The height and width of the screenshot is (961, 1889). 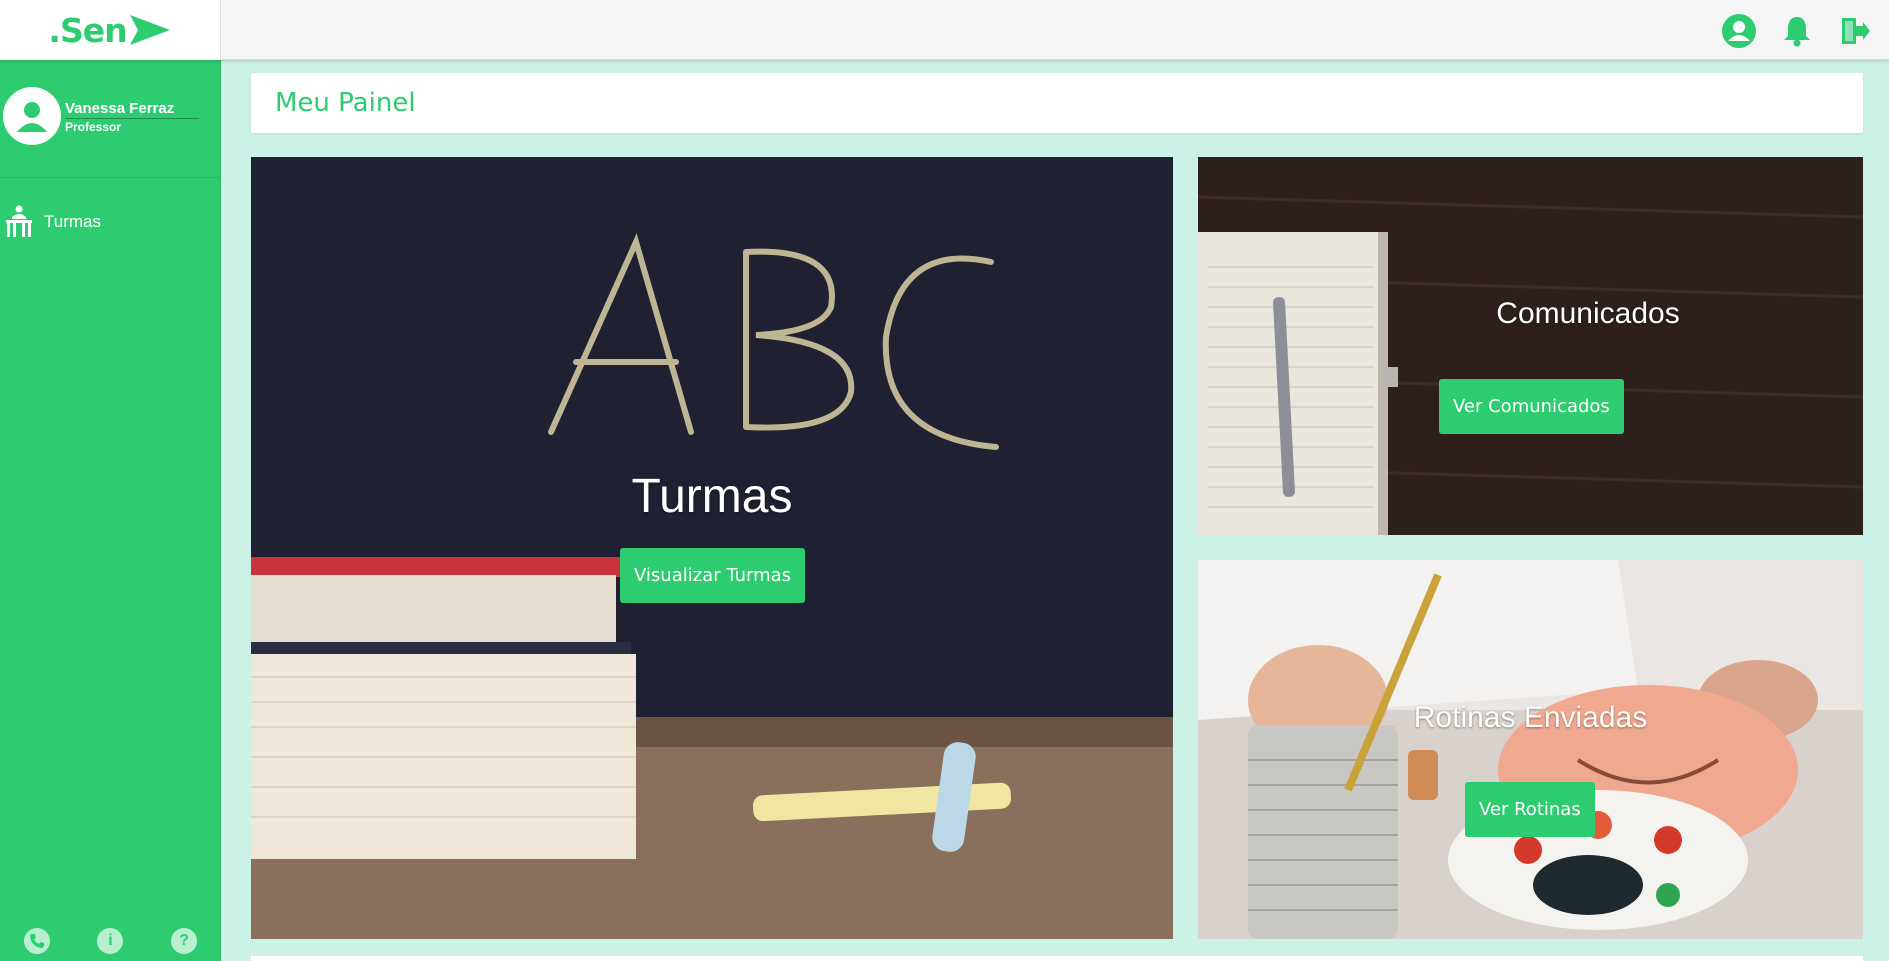 I want to click on avatar, so click(x=32, y=116).